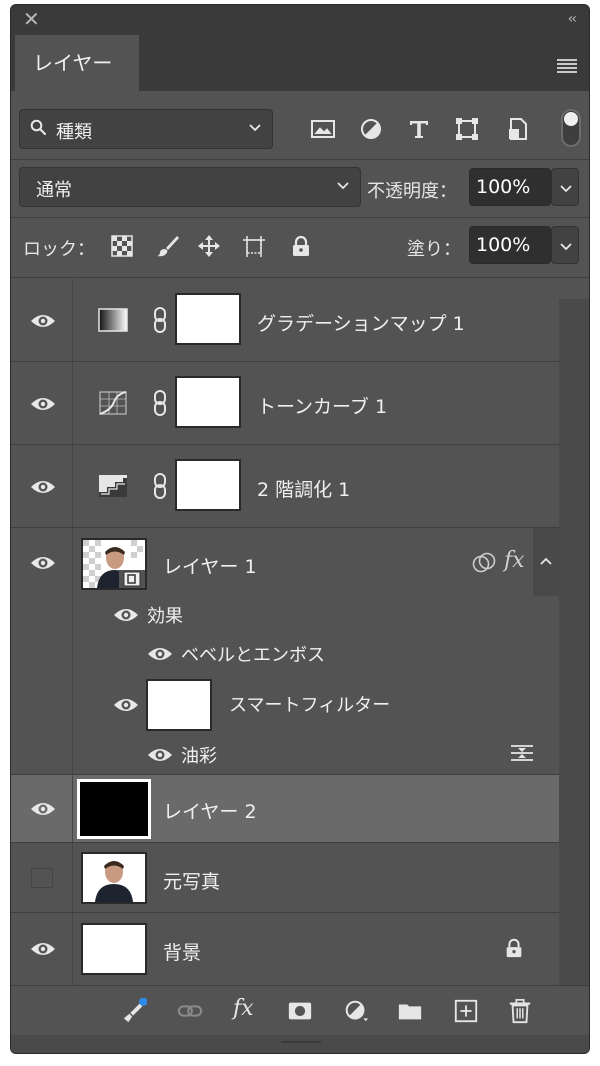  Describe the element at coordinates (574, 289) in the screenshot. I see `scrollbar-top` at that location.